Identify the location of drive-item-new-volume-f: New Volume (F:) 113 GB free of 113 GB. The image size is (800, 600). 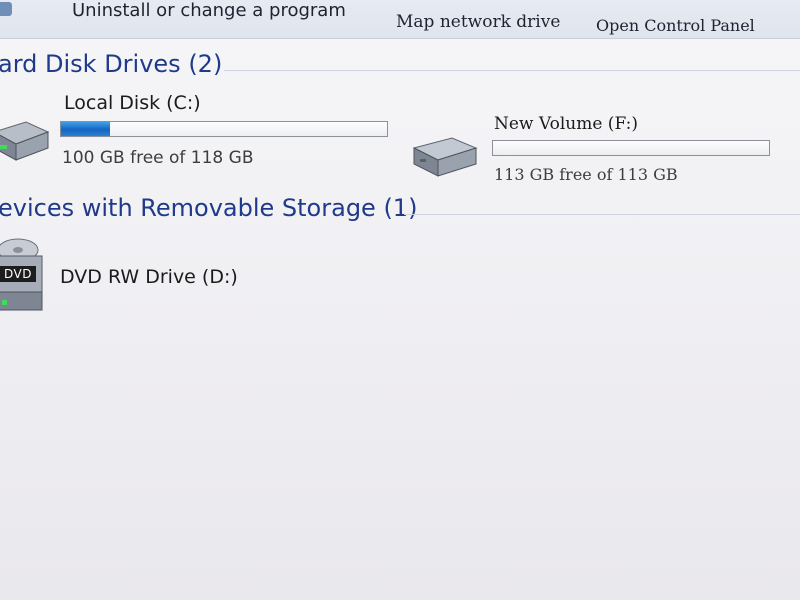
(598, 150).